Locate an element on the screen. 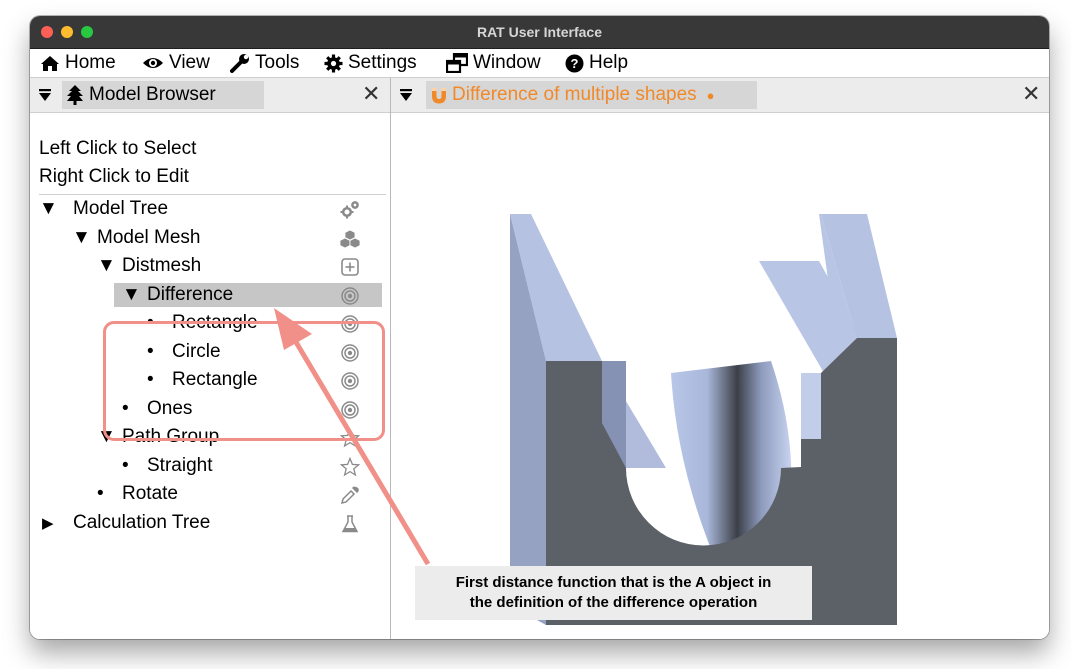 The width and height of the screenshot is (1071, 669). gear-icon is located at coordinates (333, 63).